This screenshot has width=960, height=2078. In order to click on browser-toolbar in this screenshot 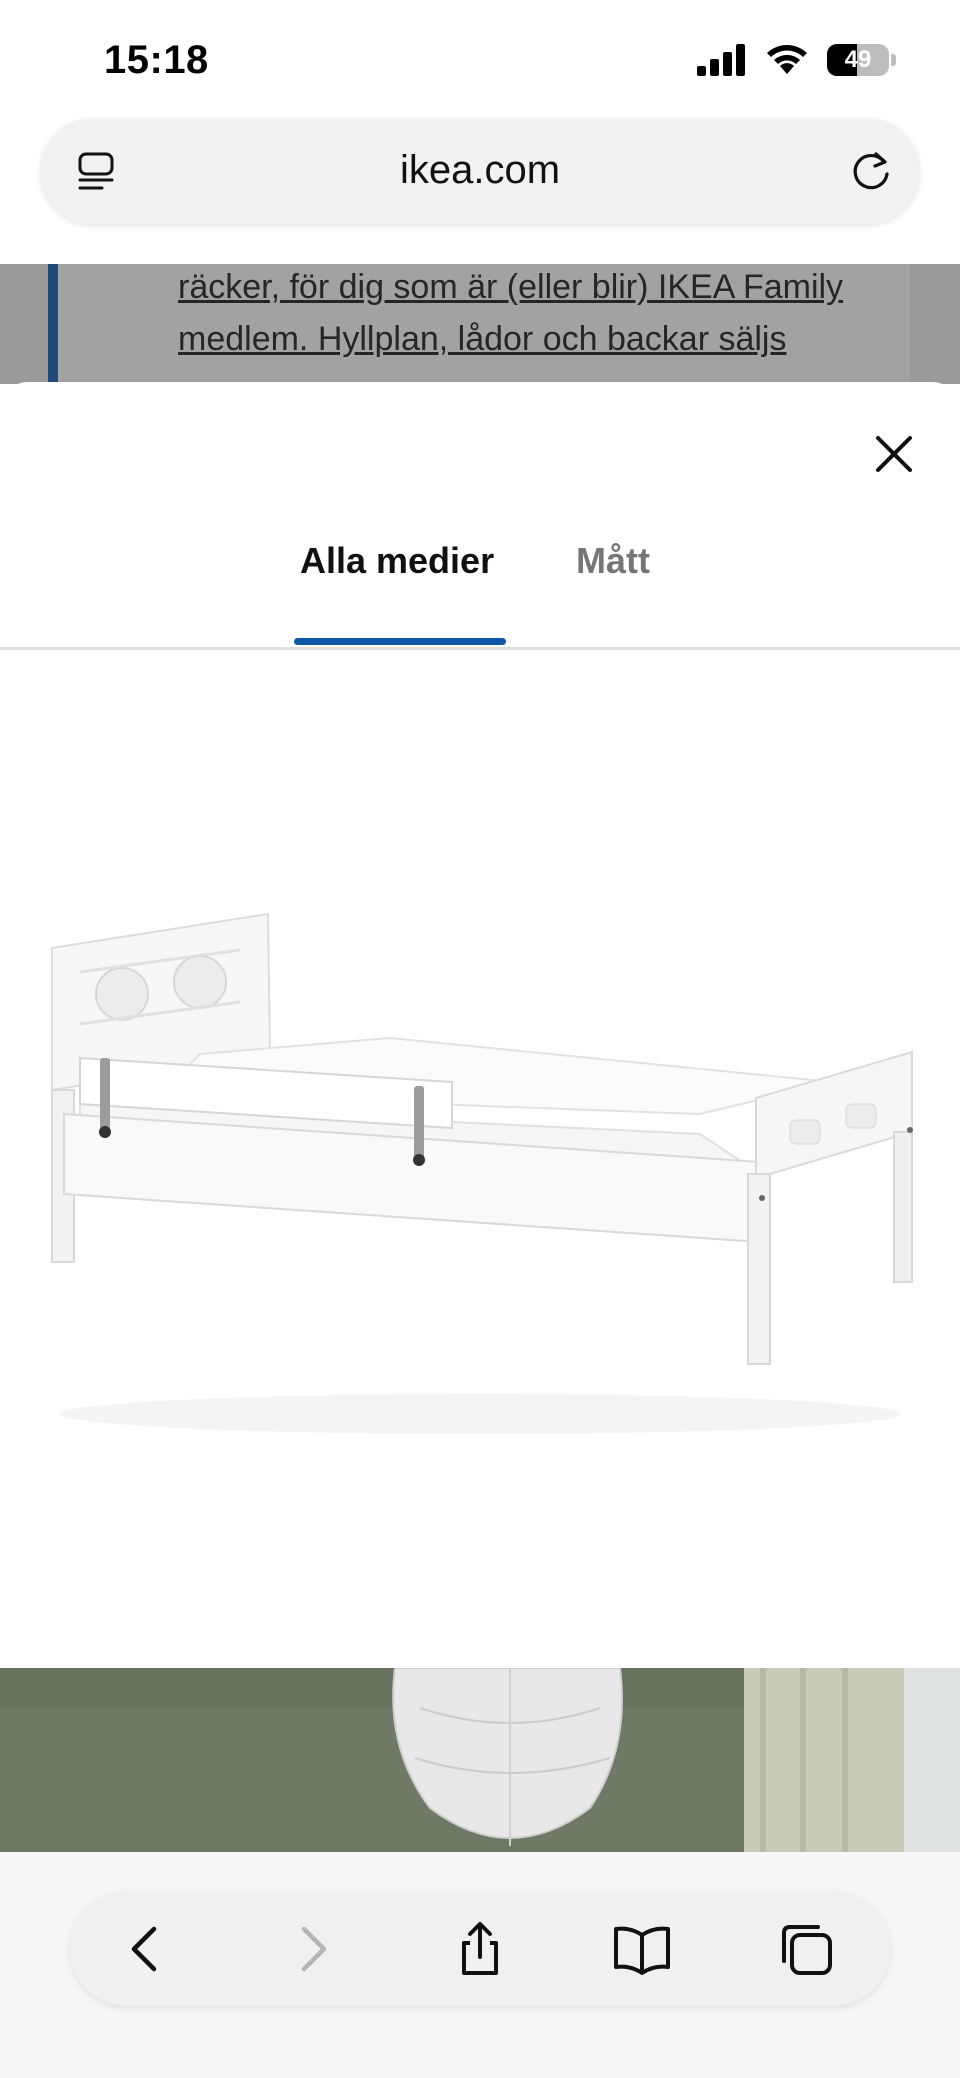, I will do `click(480, 1949)`.